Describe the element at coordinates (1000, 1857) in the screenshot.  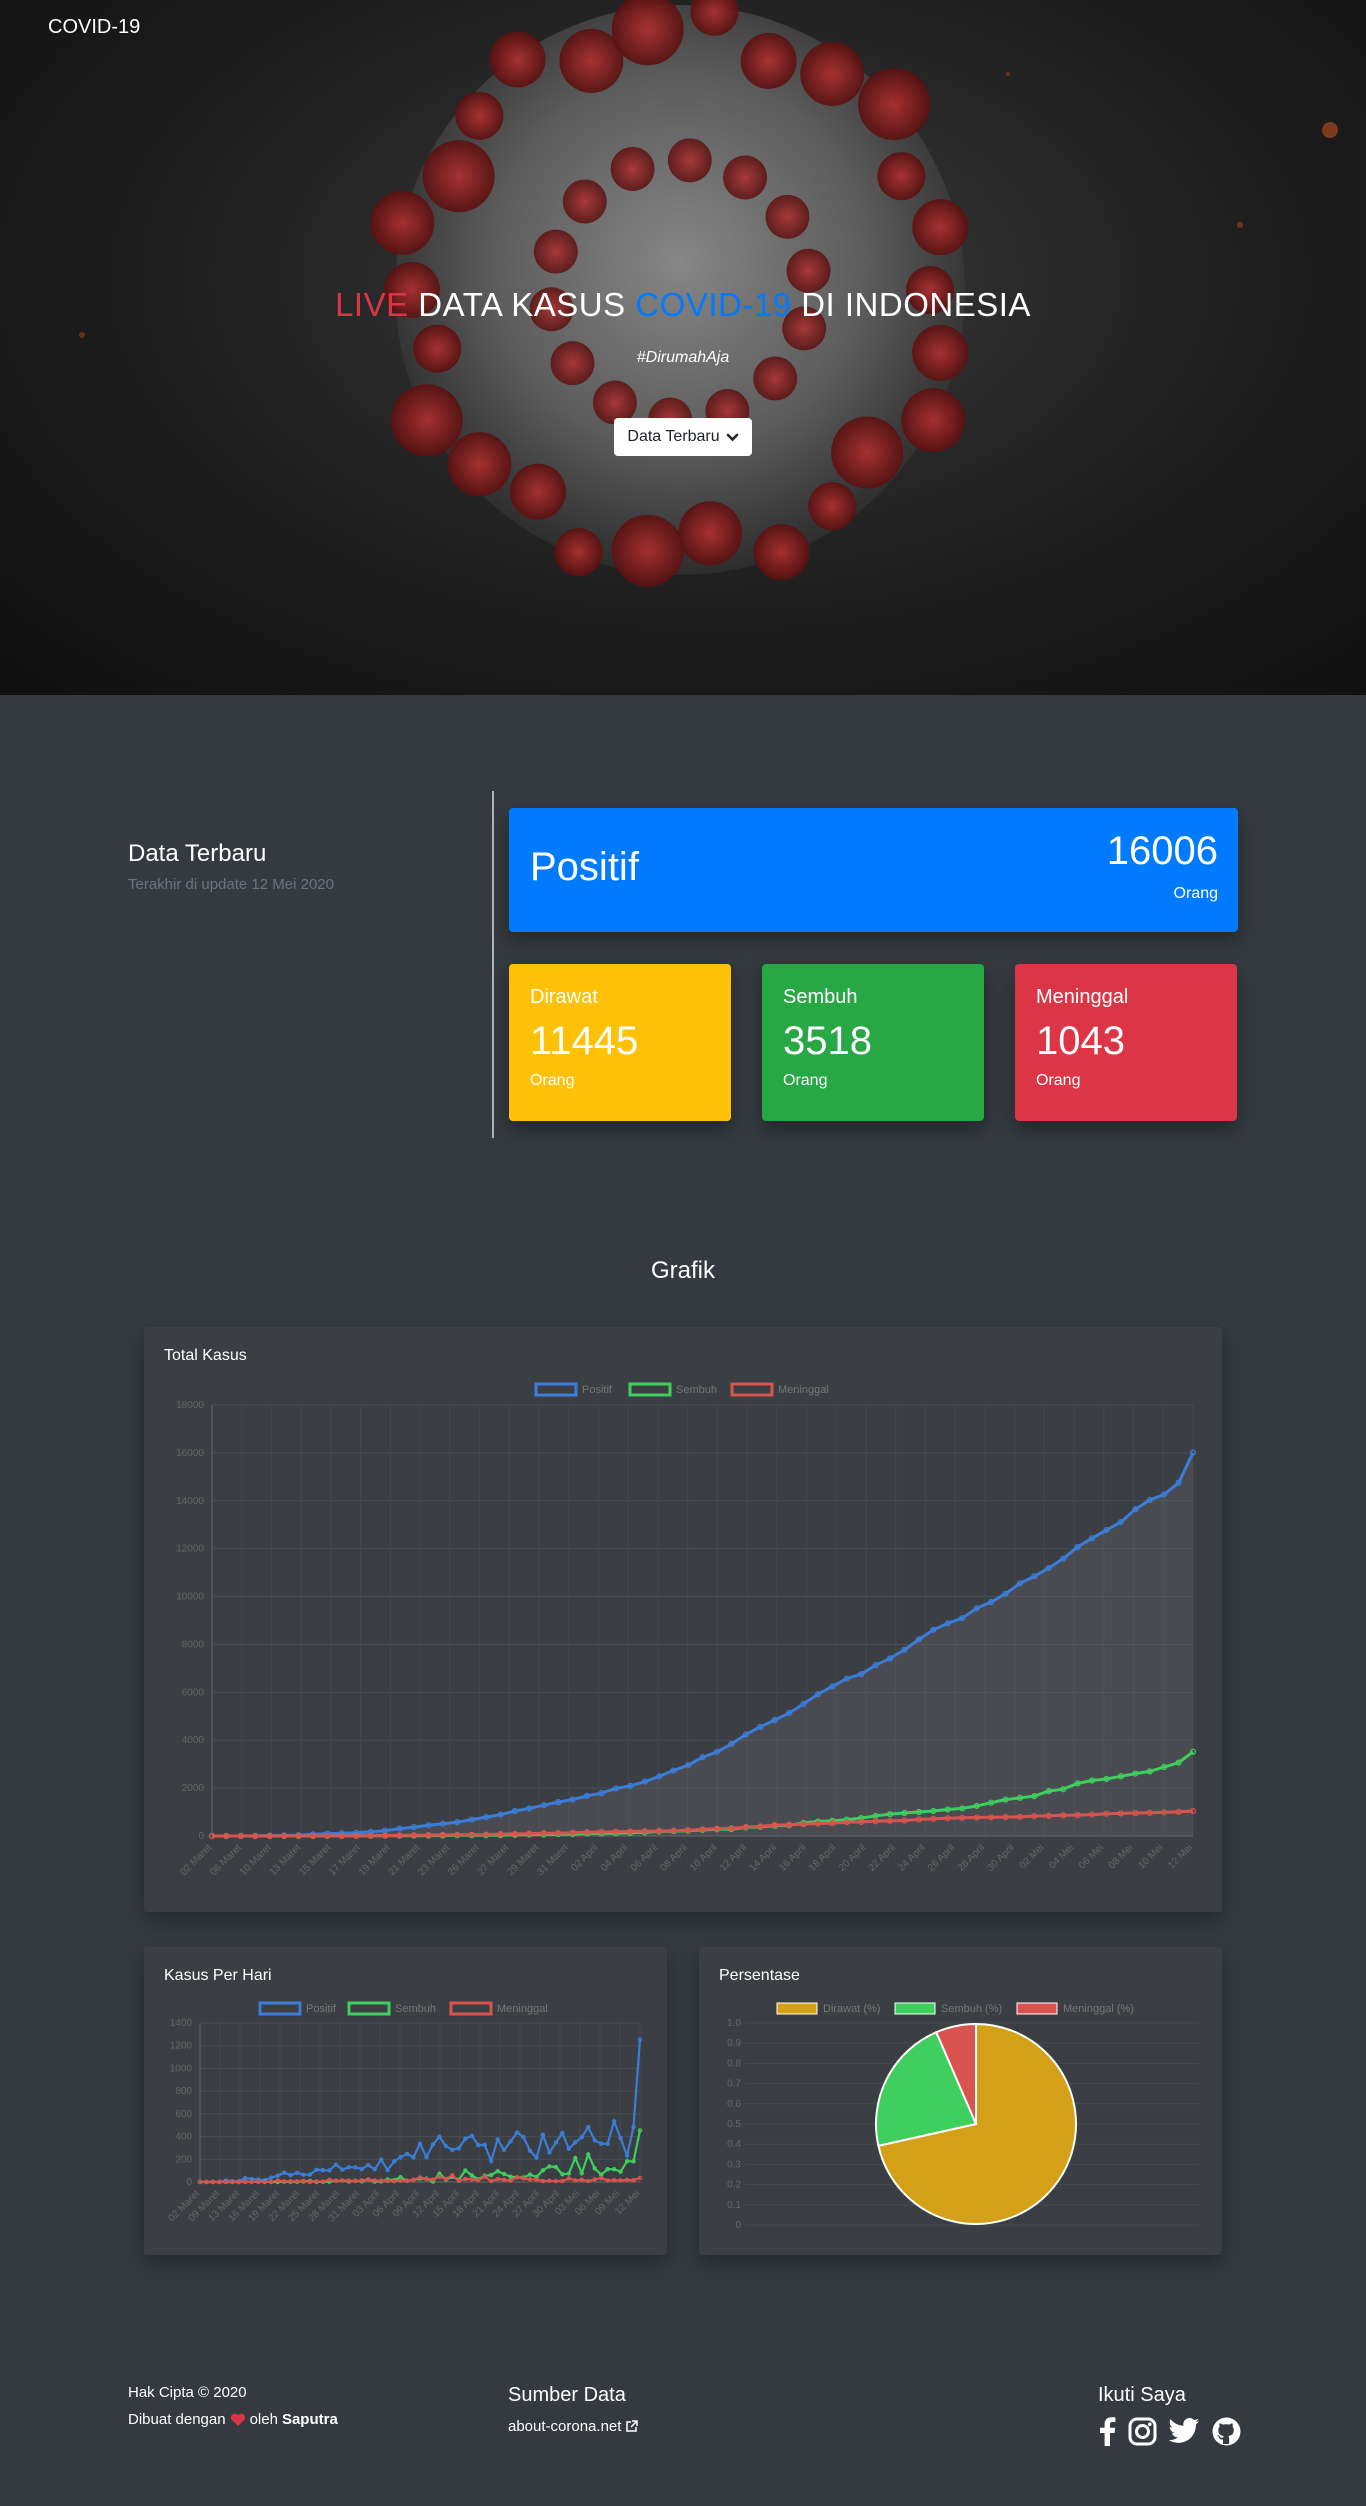
I see `x-tick-label: 30 April` at that location.